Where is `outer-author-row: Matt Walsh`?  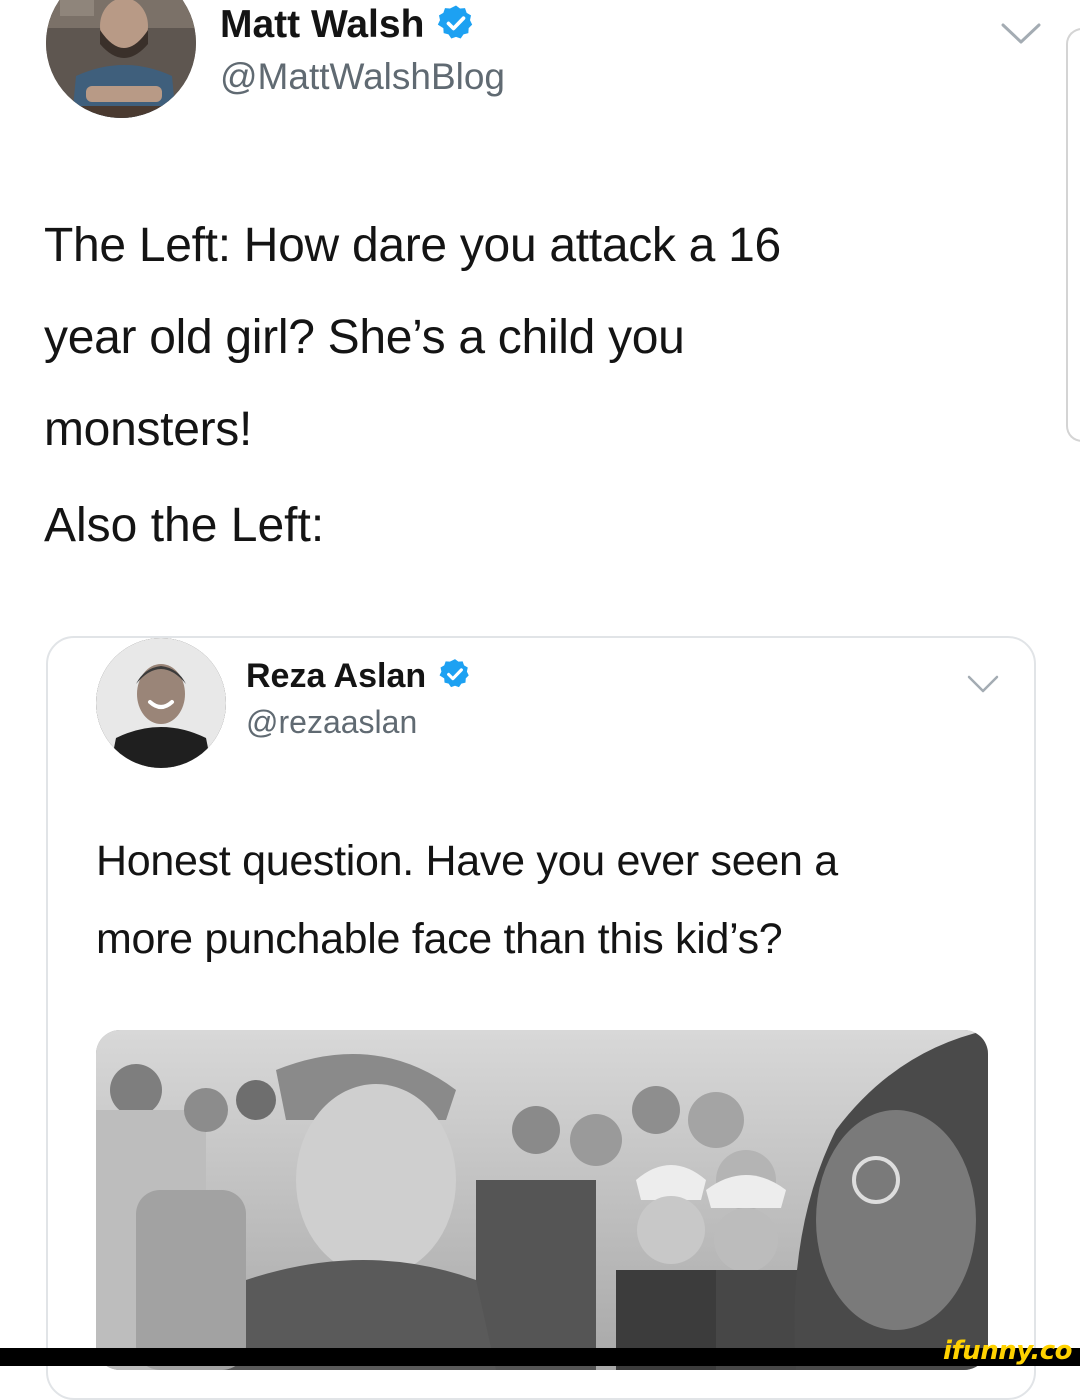 outer-author-row: Matt Walsh is located at coordinates (348, 25).